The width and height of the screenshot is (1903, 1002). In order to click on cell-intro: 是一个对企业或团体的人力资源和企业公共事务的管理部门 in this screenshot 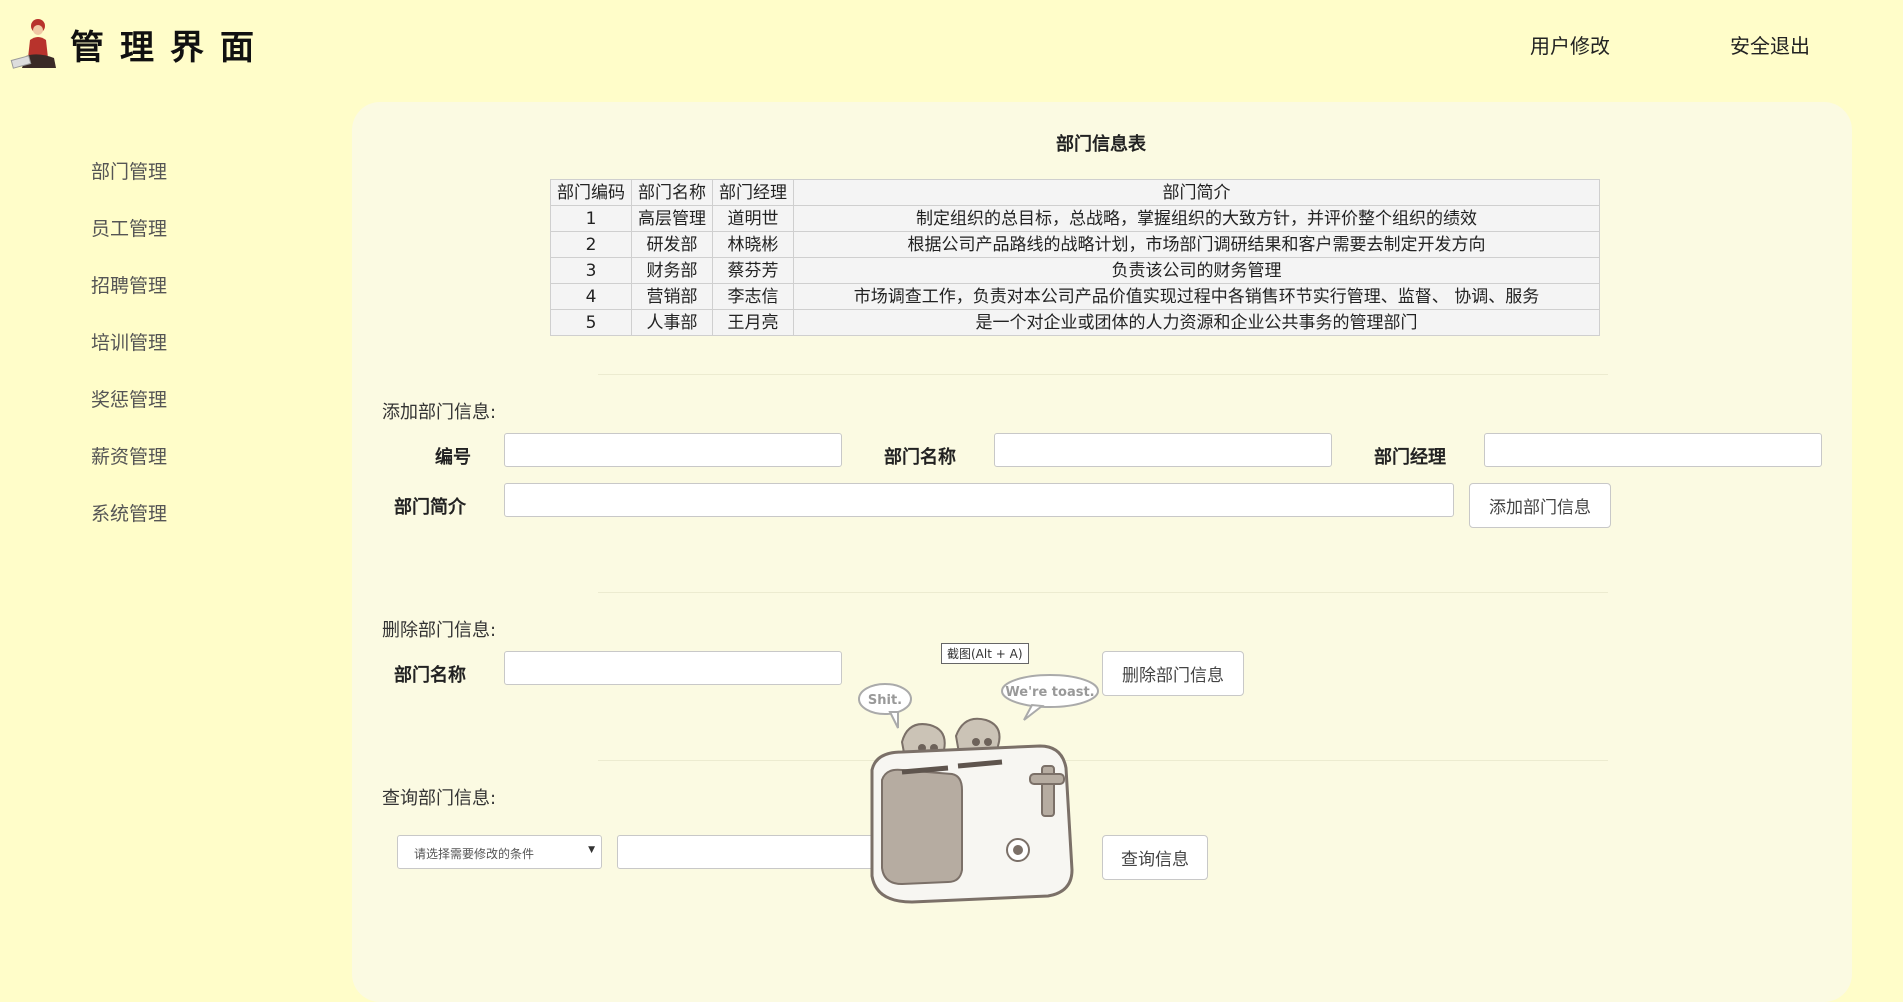, I will do `click(1196, 322)`.